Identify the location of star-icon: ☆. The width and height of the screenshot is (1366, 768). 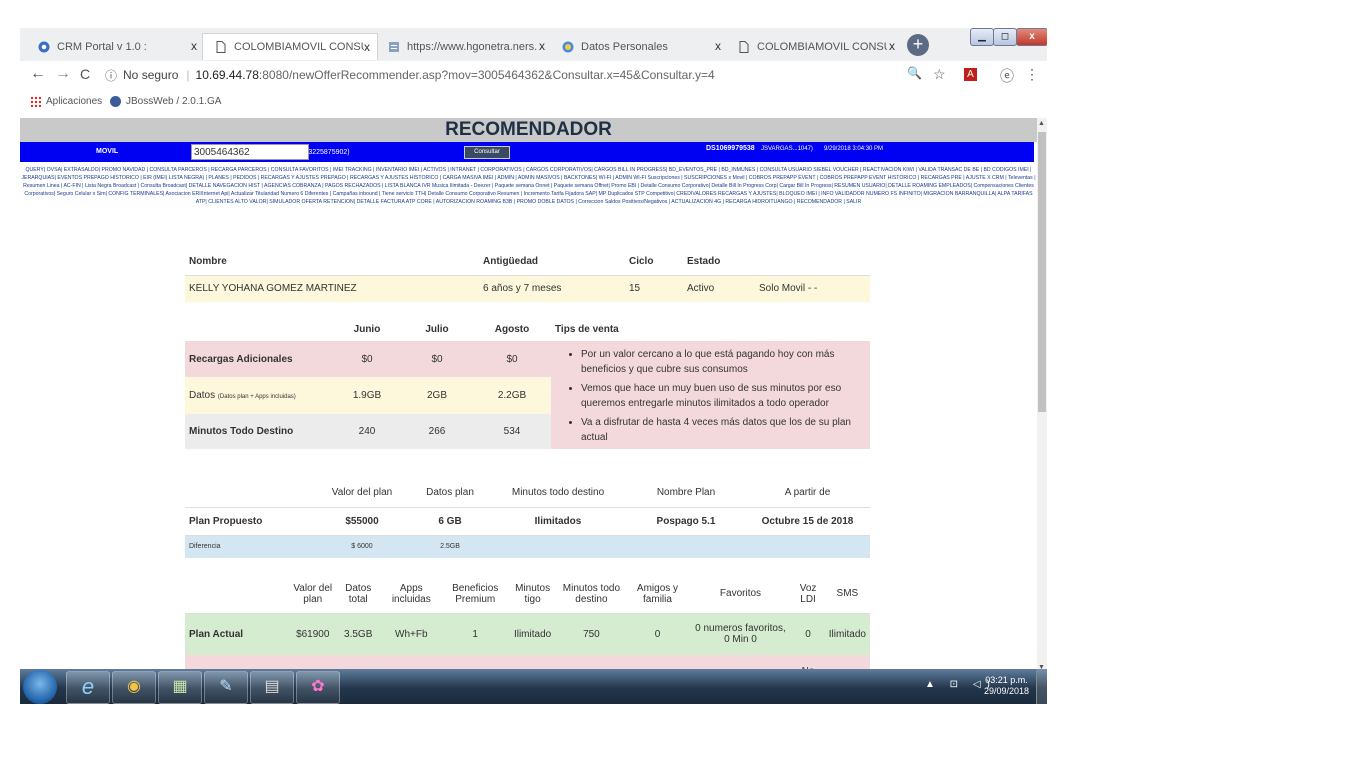
(939, 74).